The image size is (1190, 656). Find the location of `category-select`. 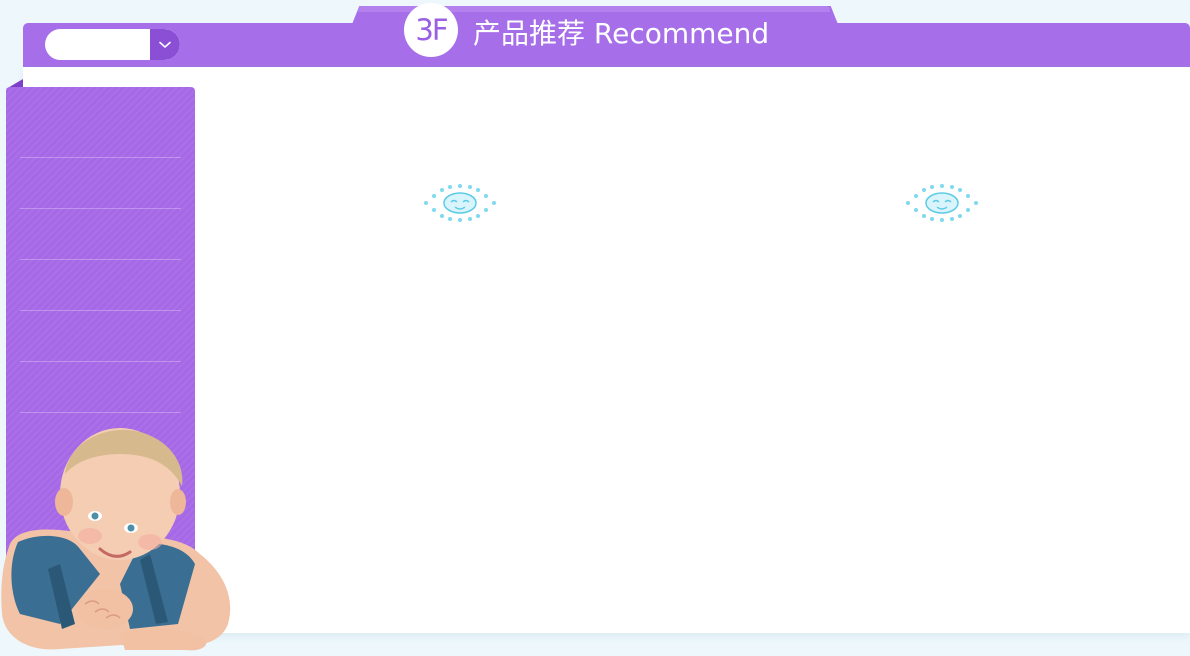

category-select is located at coordinates (112, 44).